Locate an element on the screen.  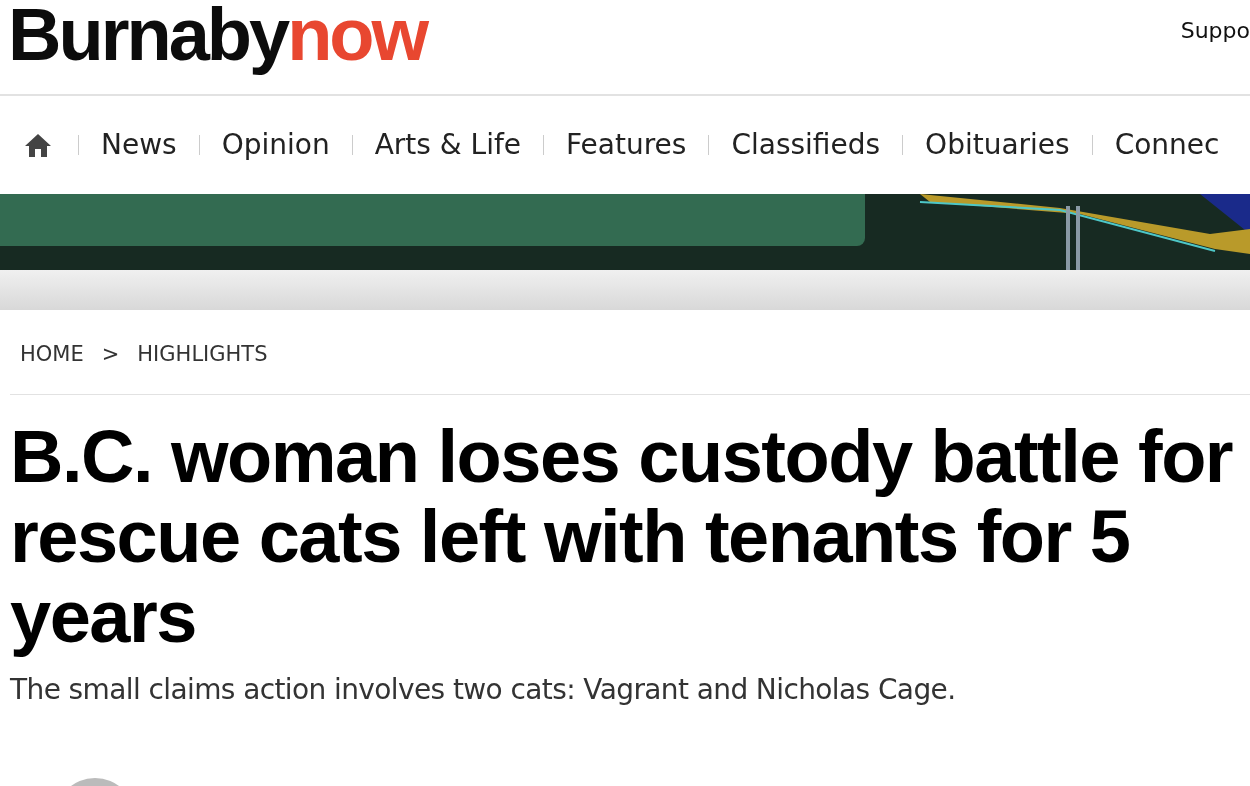
nav-link: Obituaries is located at coordinates (997, 145).